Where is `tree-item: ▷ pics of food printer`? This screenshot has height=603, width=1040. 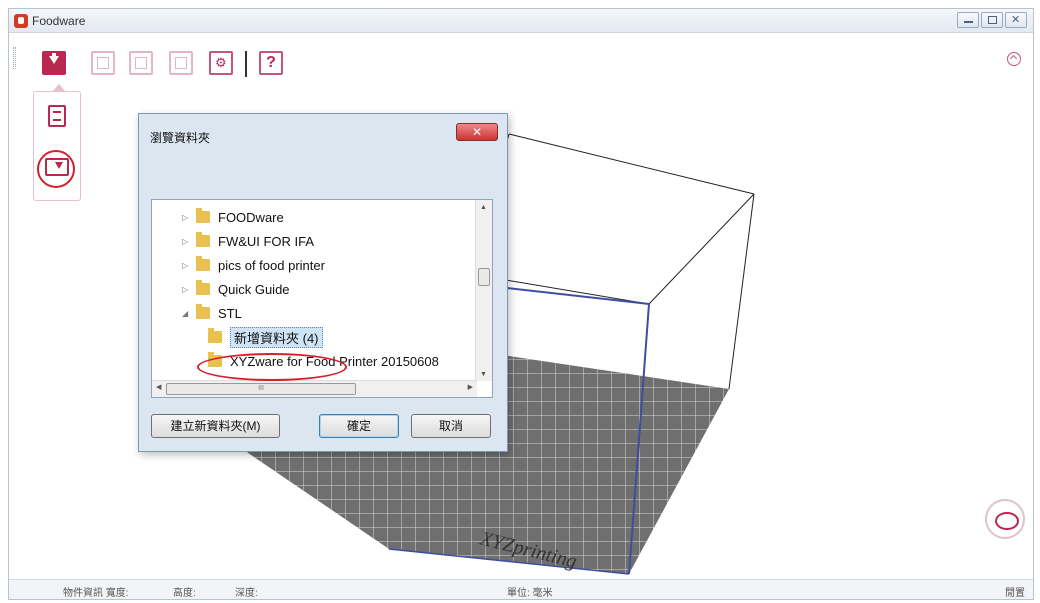 tree-item: ▷ pics of food printer is located at coordinates (253, 265).